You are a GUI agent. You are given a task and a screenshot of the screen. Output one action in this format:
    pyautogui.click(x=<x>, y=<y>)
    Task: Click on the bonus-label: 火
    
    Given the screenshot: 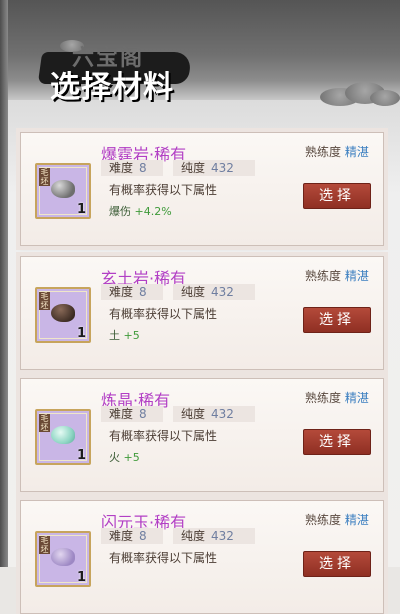 What is the action you would take?
    pyautogui.click(x=114, y=457)
    